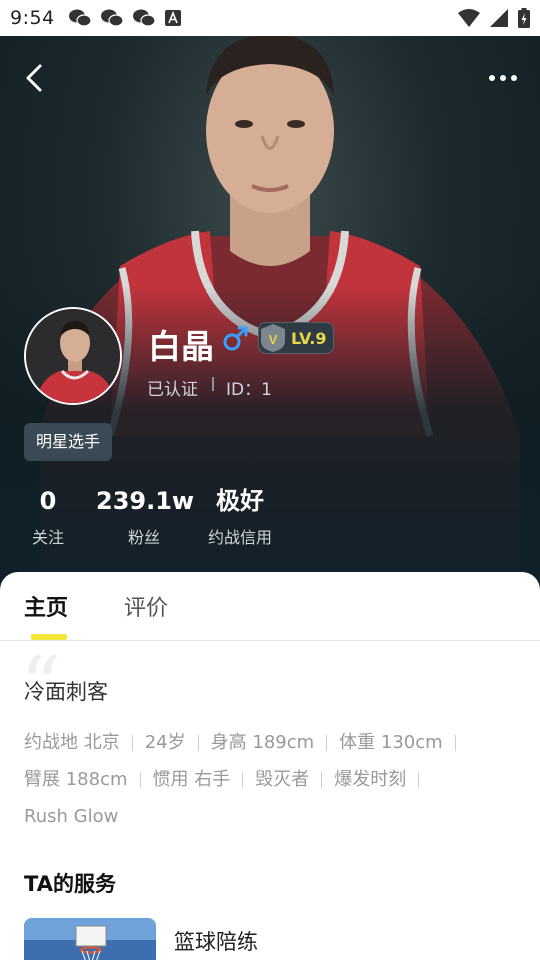 This screenshot has height=960, width=540. I want to click on stat-label: 粉丝, so click(143, 537).